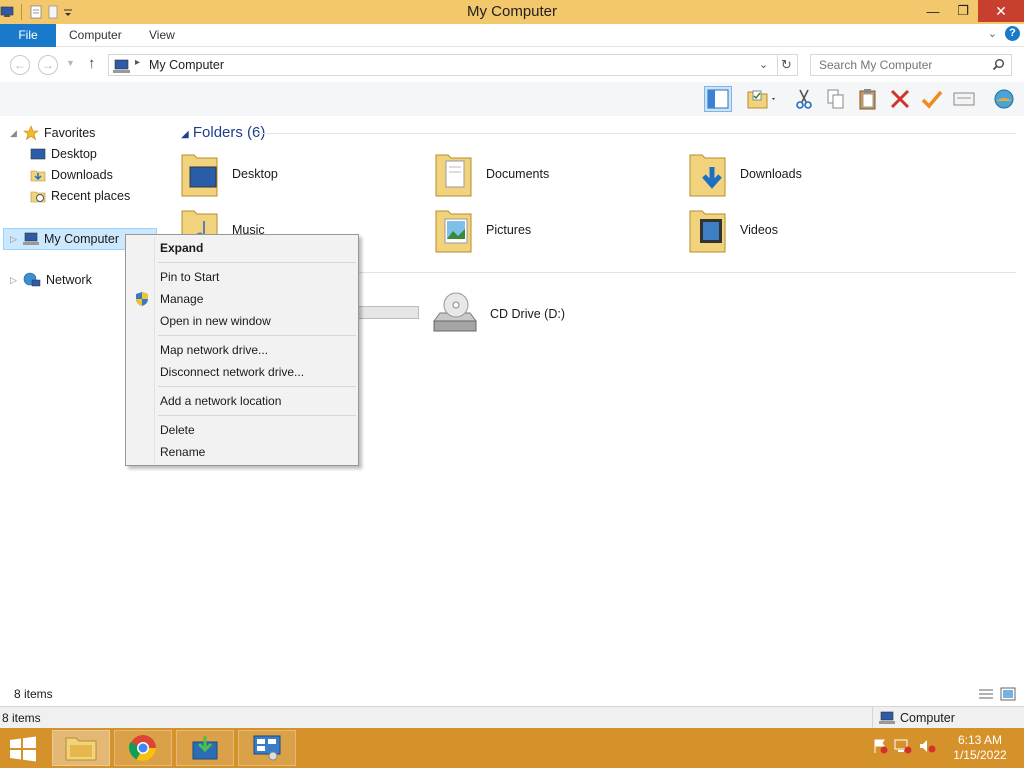 The height and width of the screenshot is (768, 1024). Describe the element at coordinates (880, 746) in the screenshot. I see `flag-alert-icon` at that location.